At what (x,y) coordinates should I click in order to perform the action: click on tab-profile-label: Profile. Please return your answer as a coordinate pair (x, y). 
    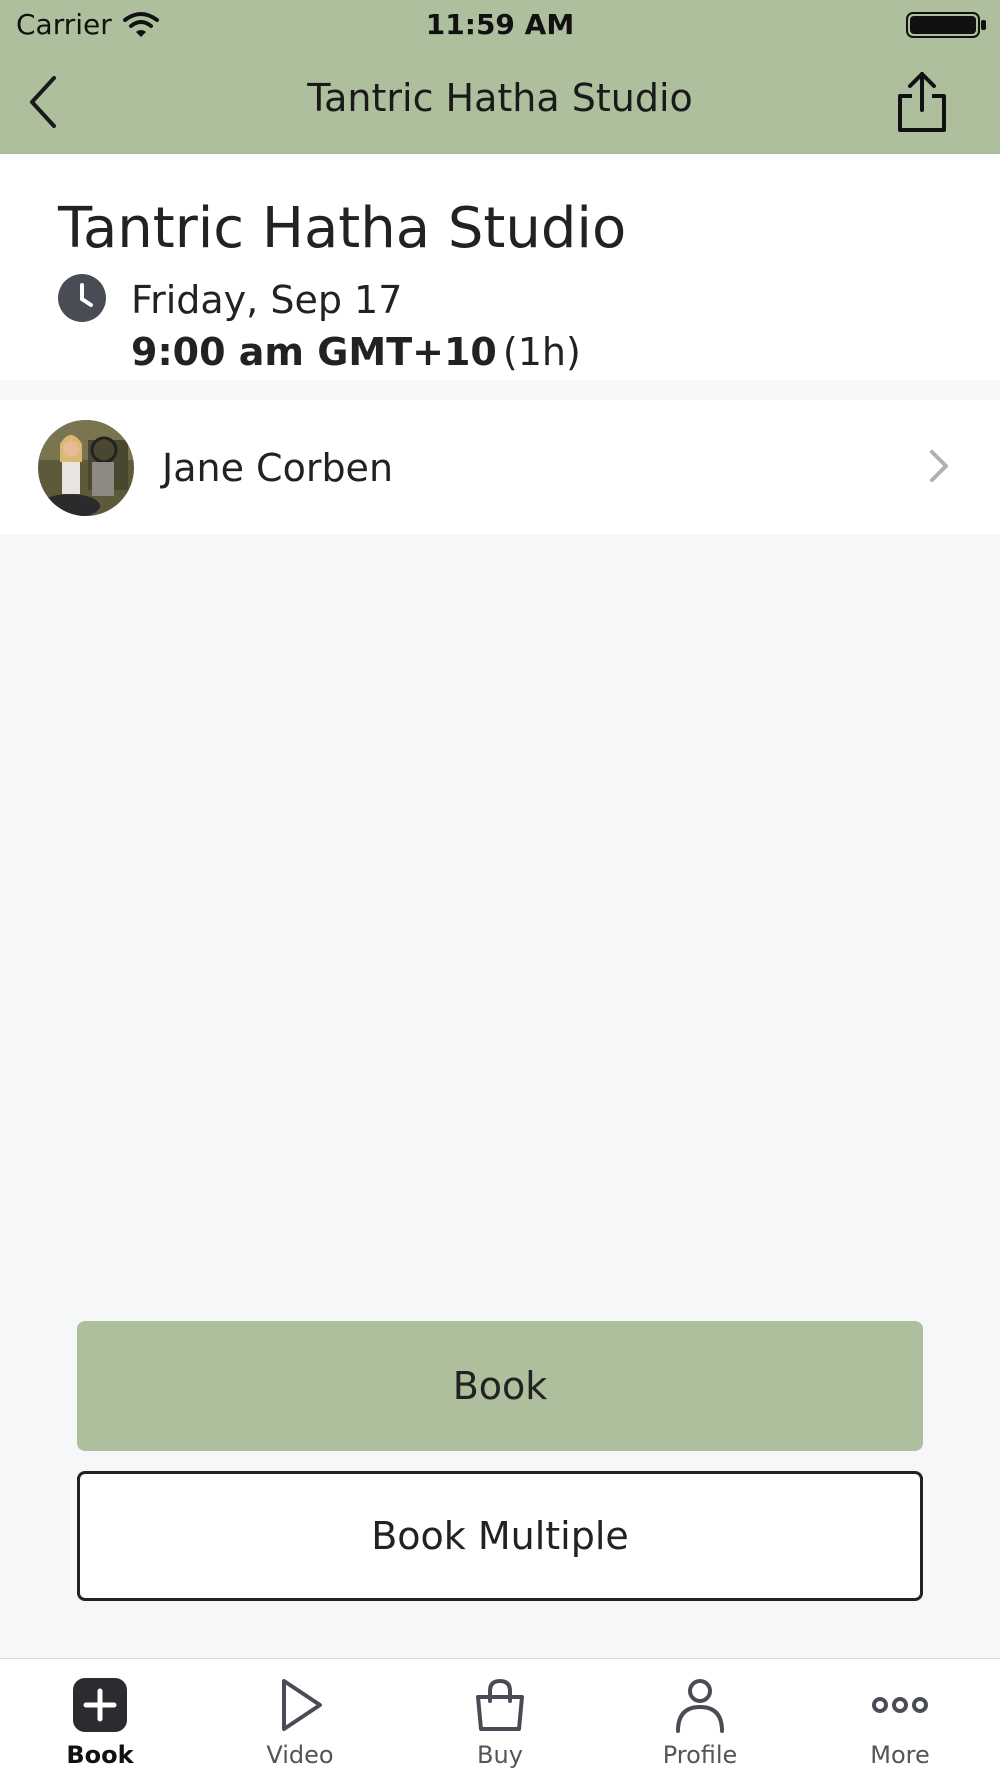
    Looking at the image, I should click on (700, 1755).